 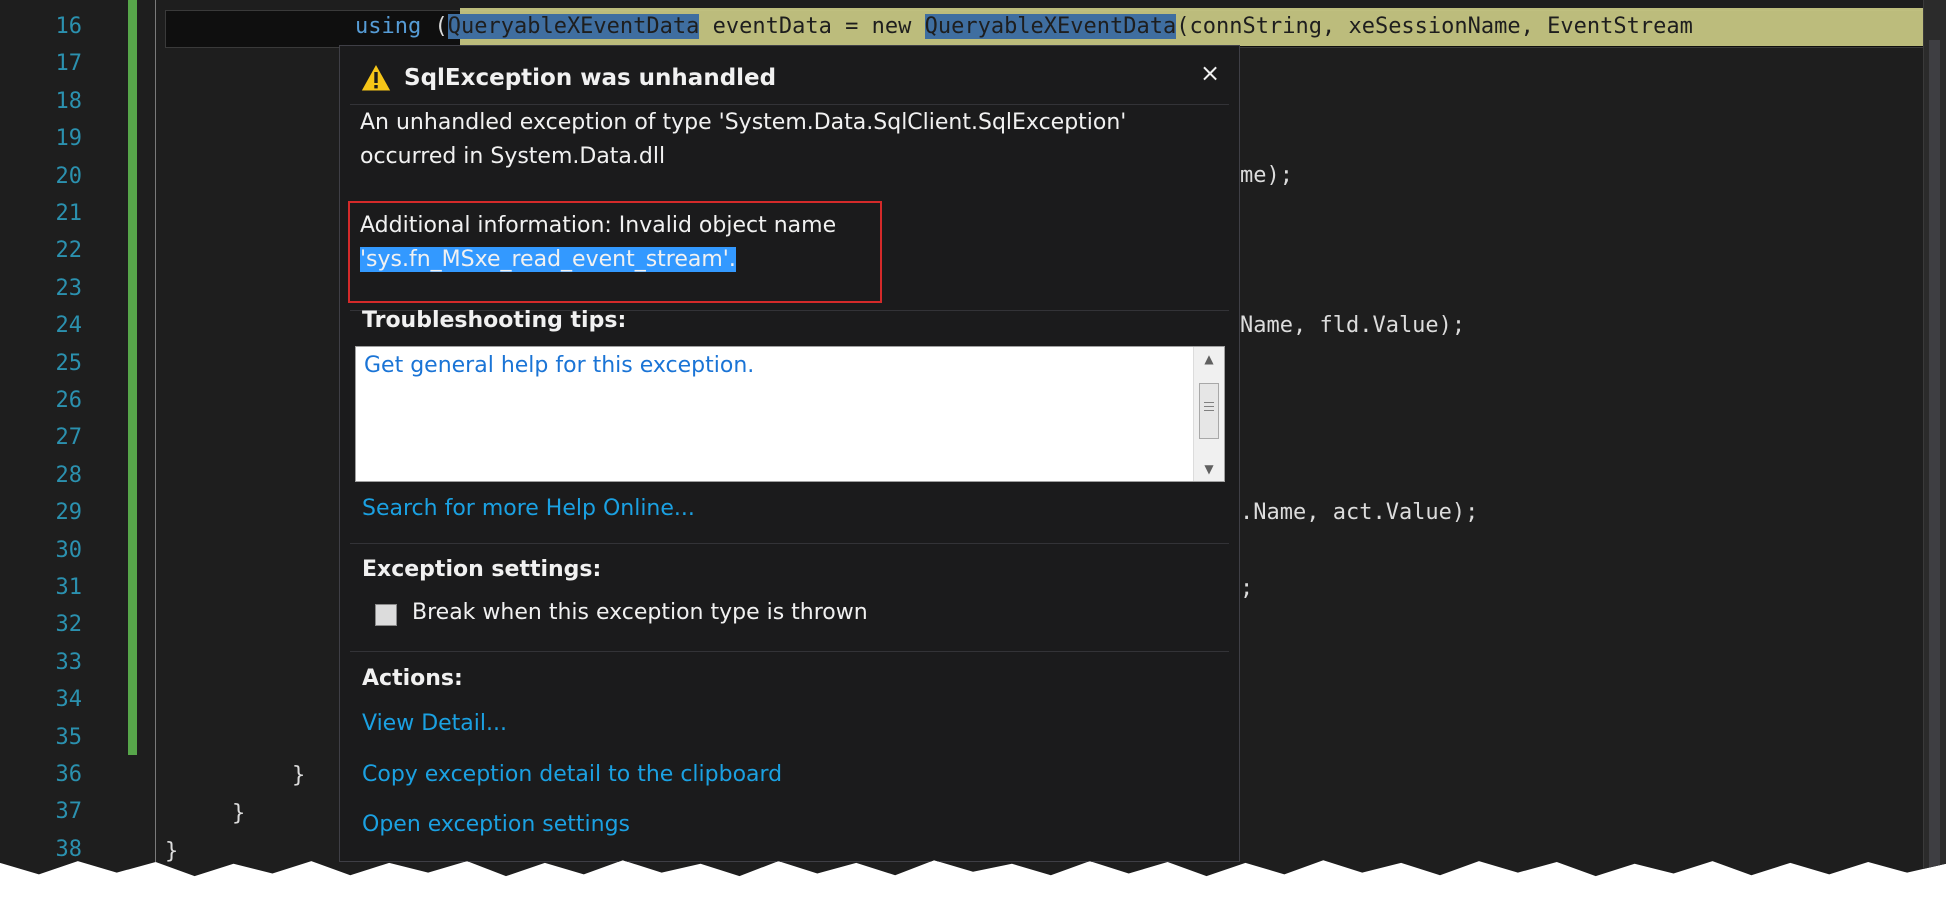 What do you see at coordinates (69, 662) in the screenshot?
I see `line-number: 33` at bounding box center [69, 662].